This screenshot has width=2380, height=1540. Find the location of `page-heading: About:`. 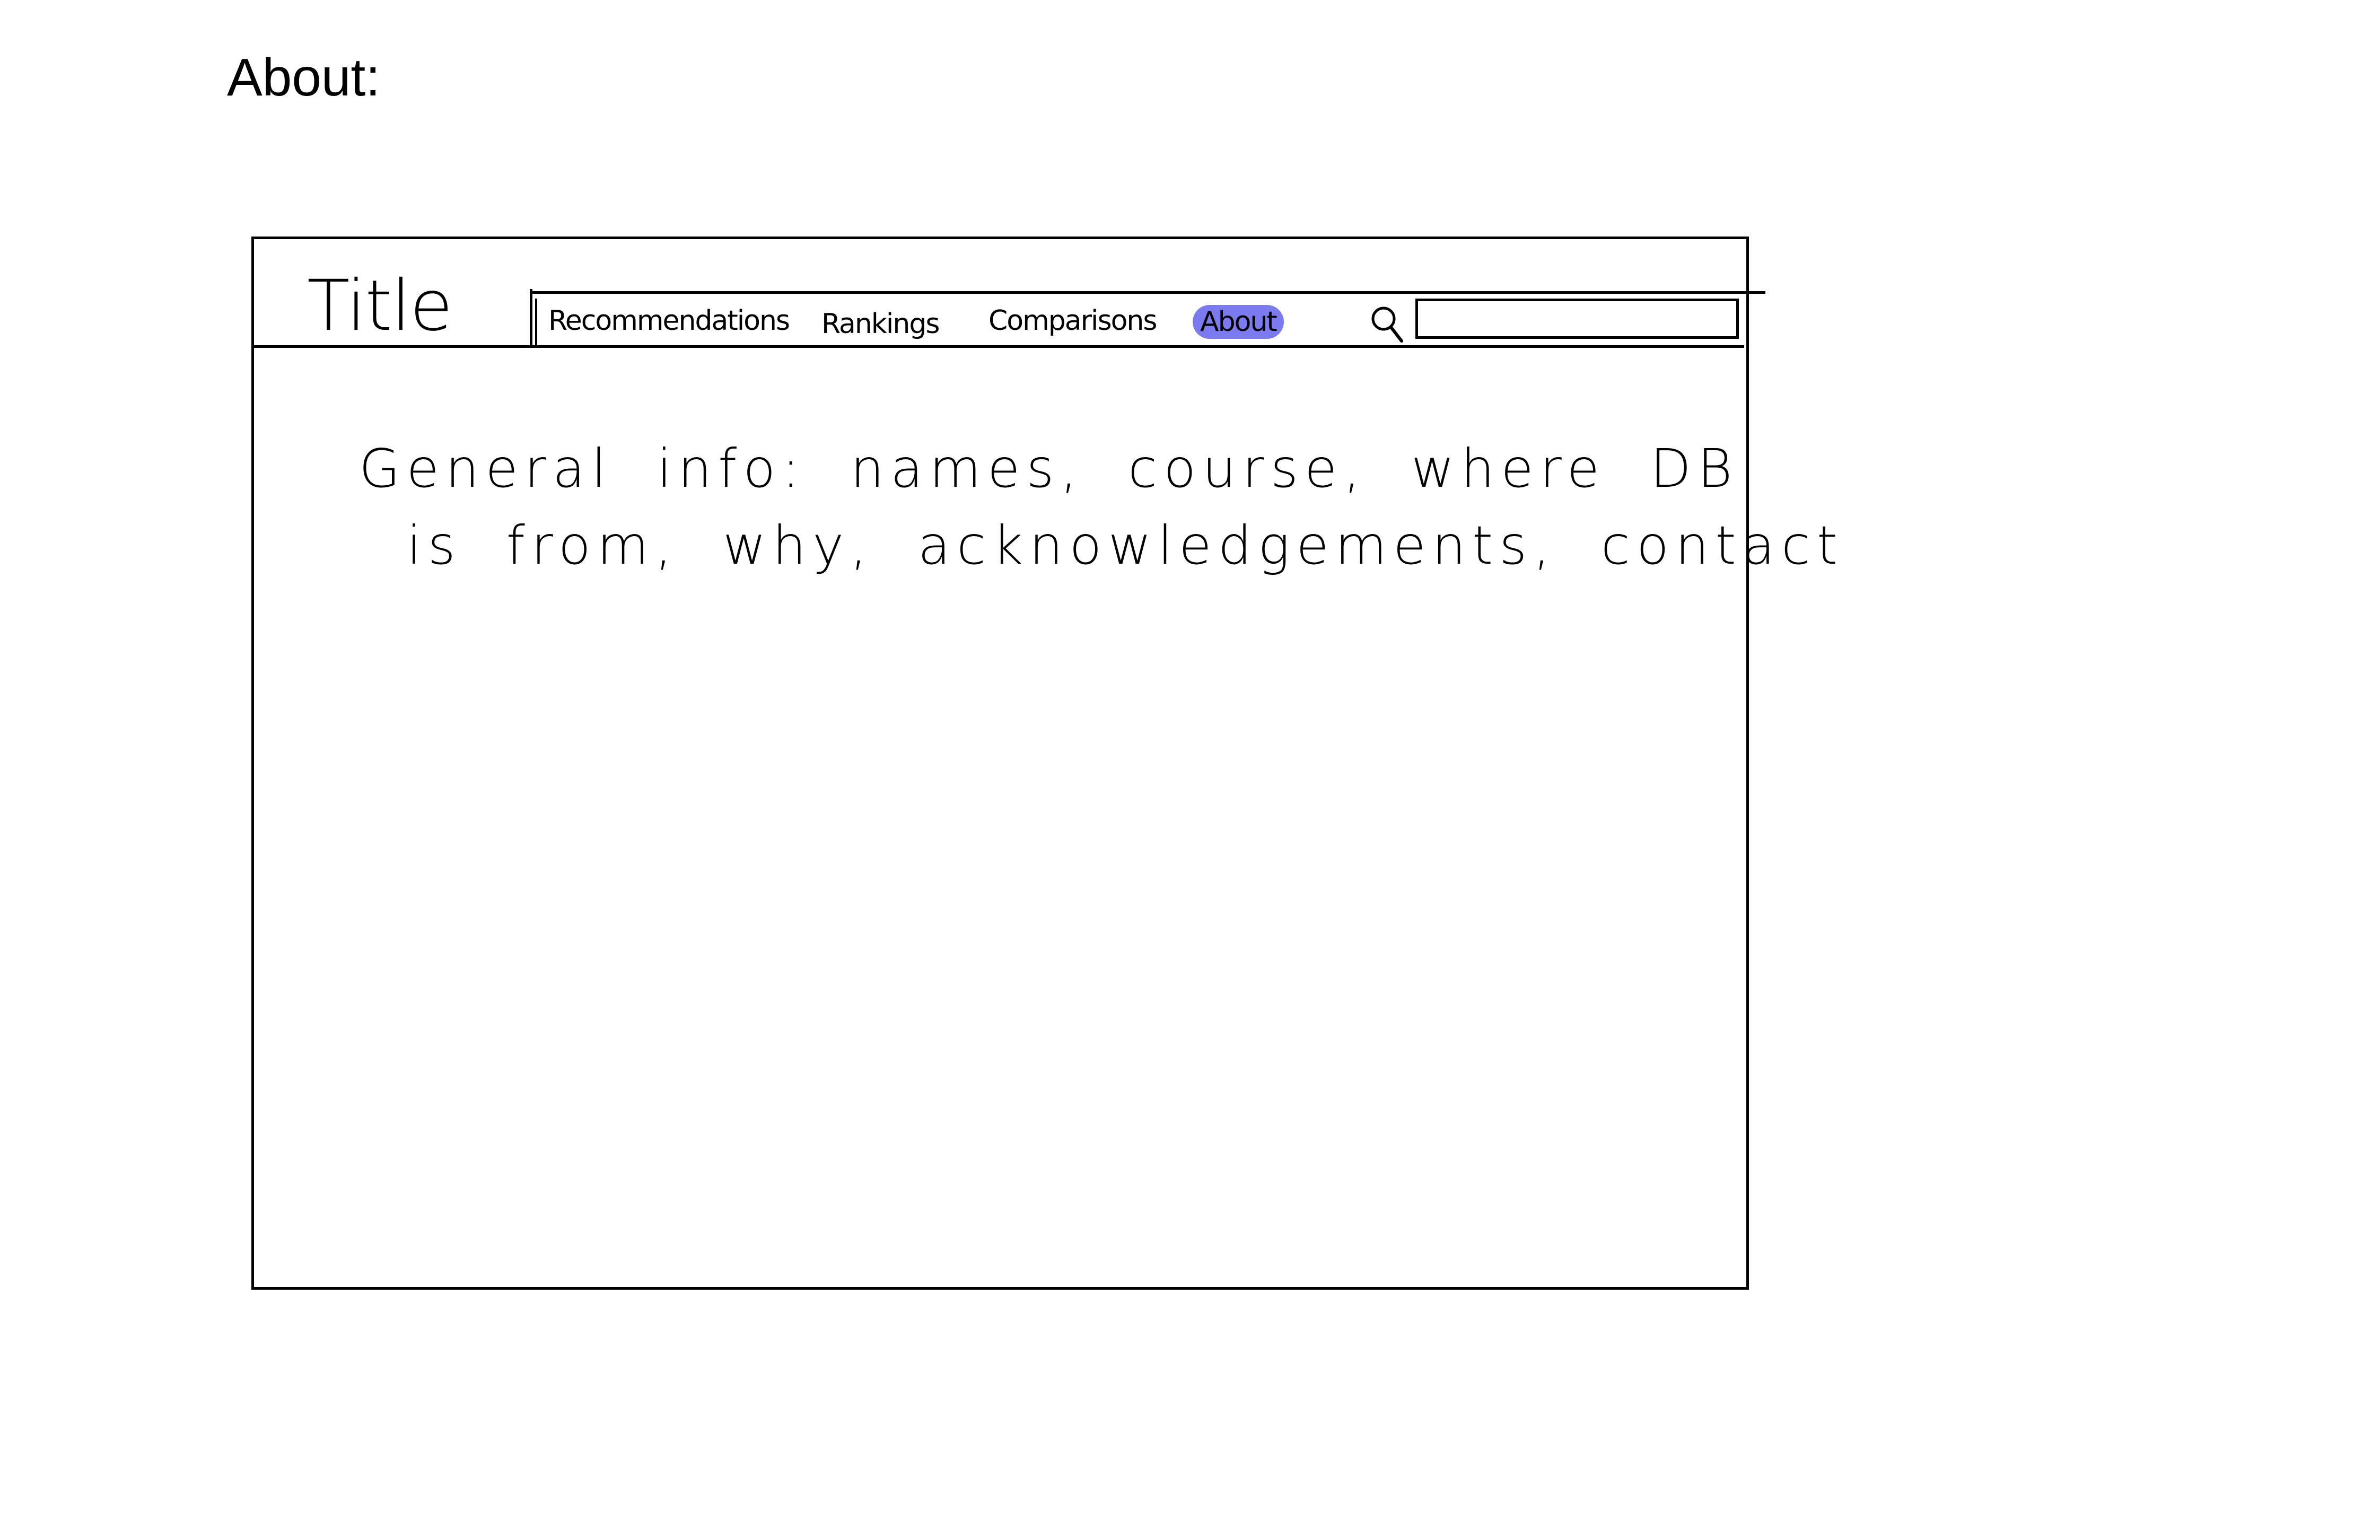

page-heading: About: is located at coordinates (304, 77).